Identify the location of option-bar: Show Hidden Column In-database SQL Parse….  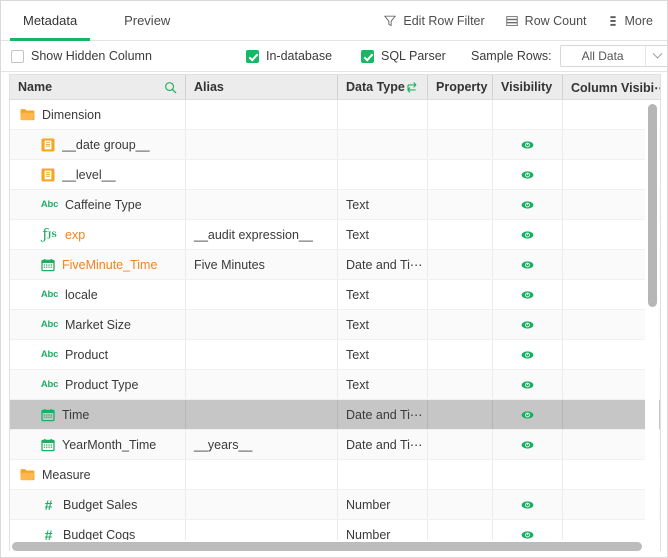
(334, 56).